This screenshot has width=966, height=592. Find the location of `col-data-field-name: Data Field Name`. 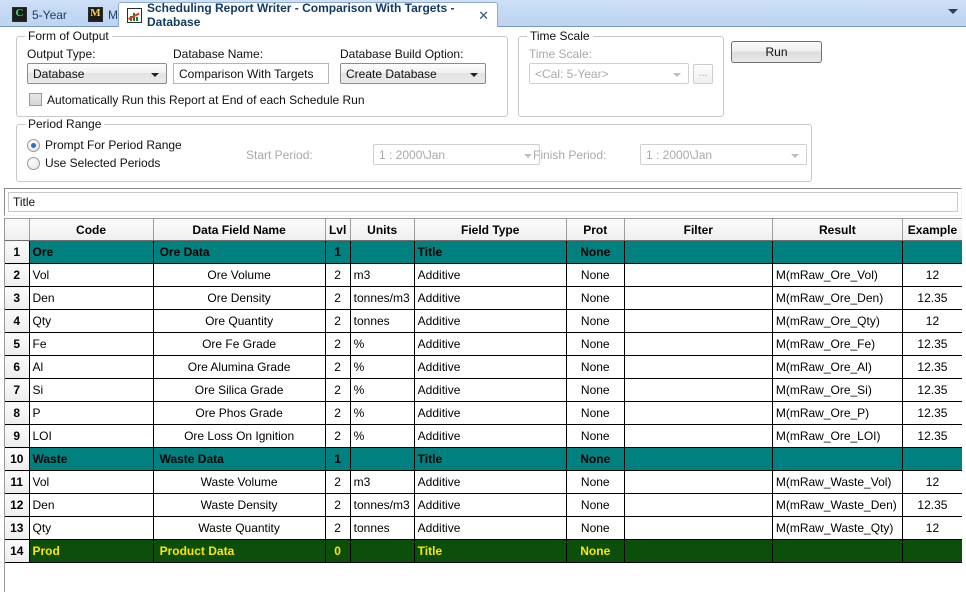

col-data-field-name: Data Field Name is located at coordinates (239, 230).